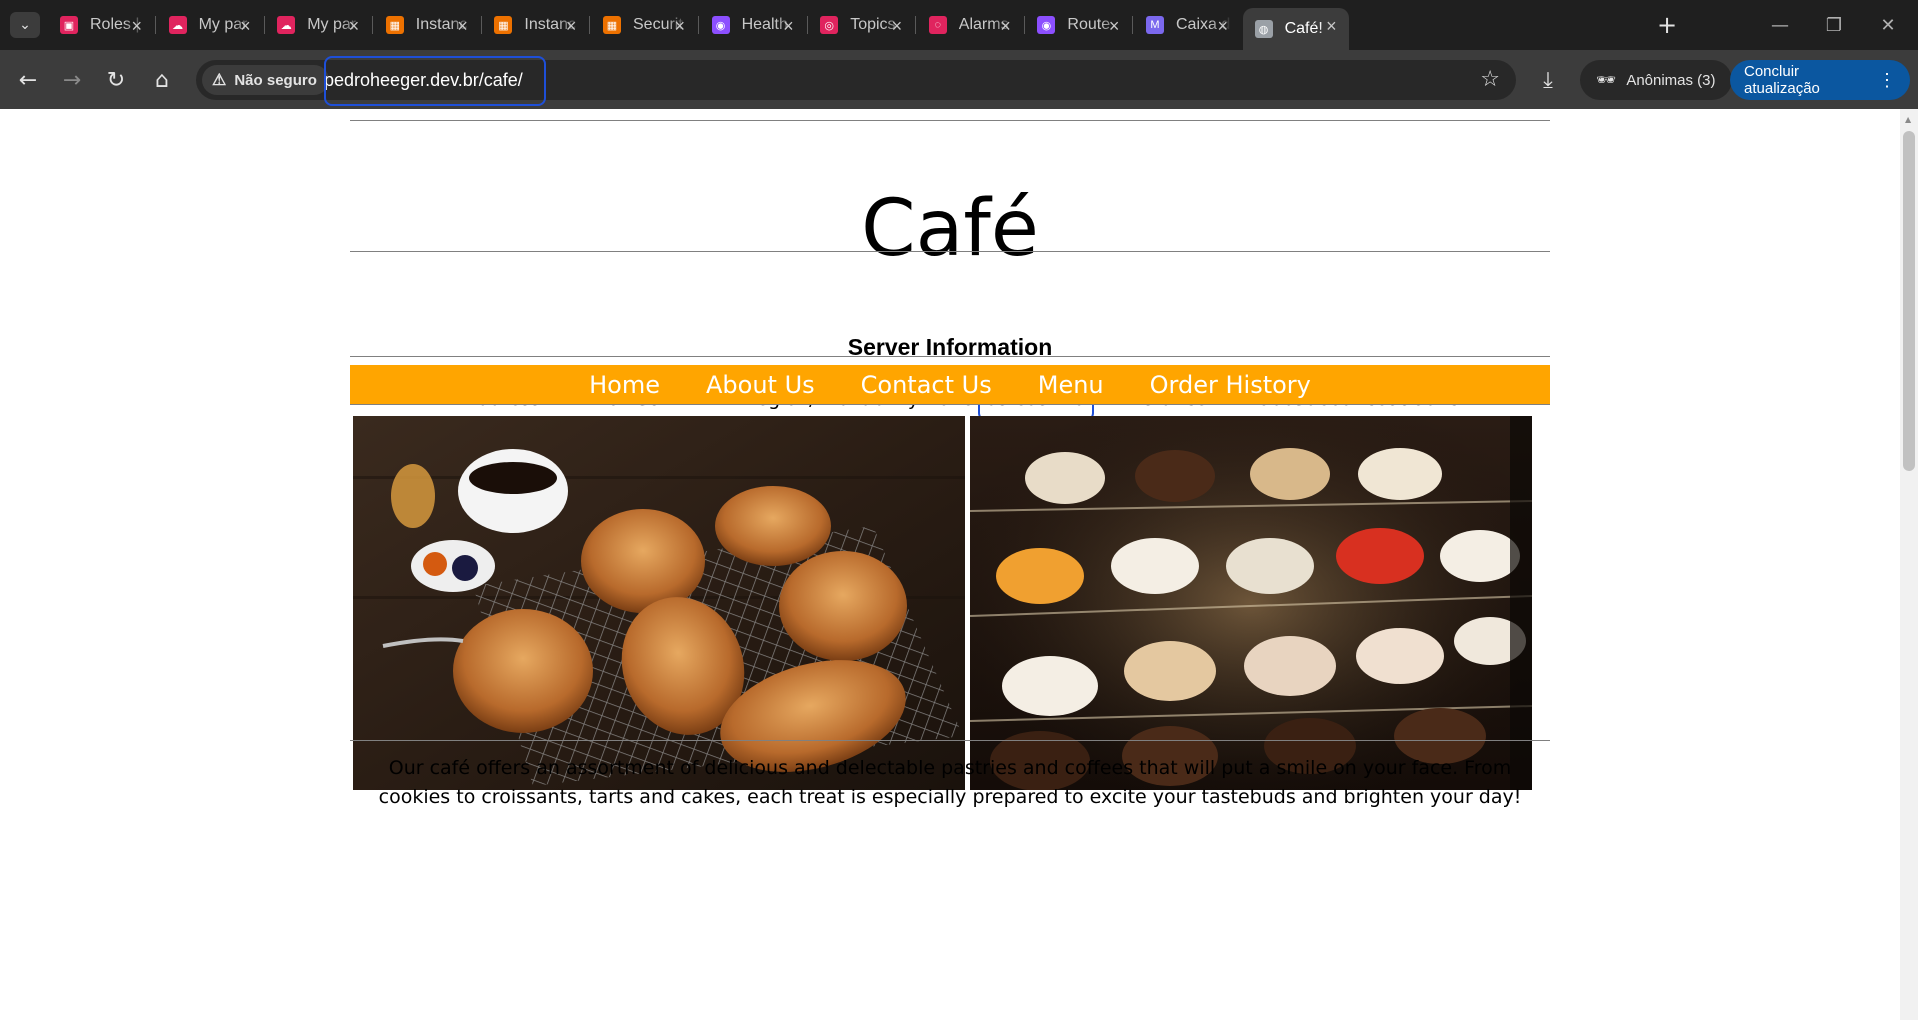  I want to click on tab-search-button: ⌄, so click(25, 25).